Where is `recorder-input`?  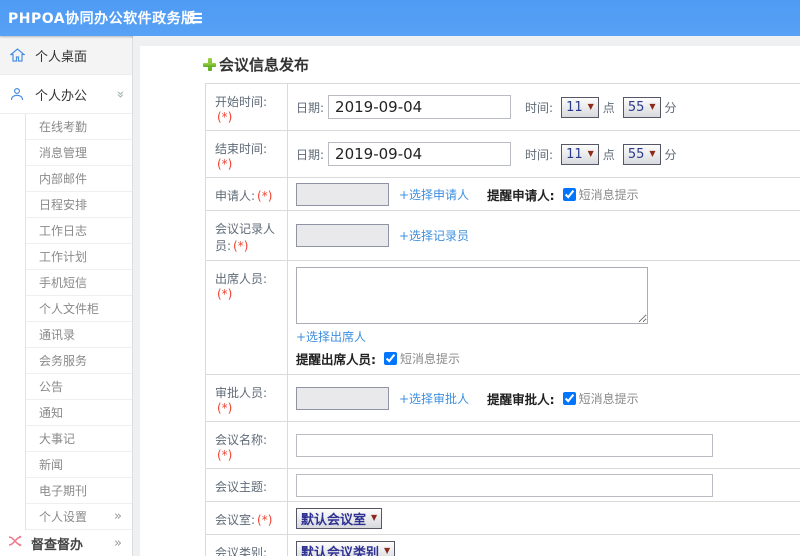
recorder-input is located at coordinates (342, 235).